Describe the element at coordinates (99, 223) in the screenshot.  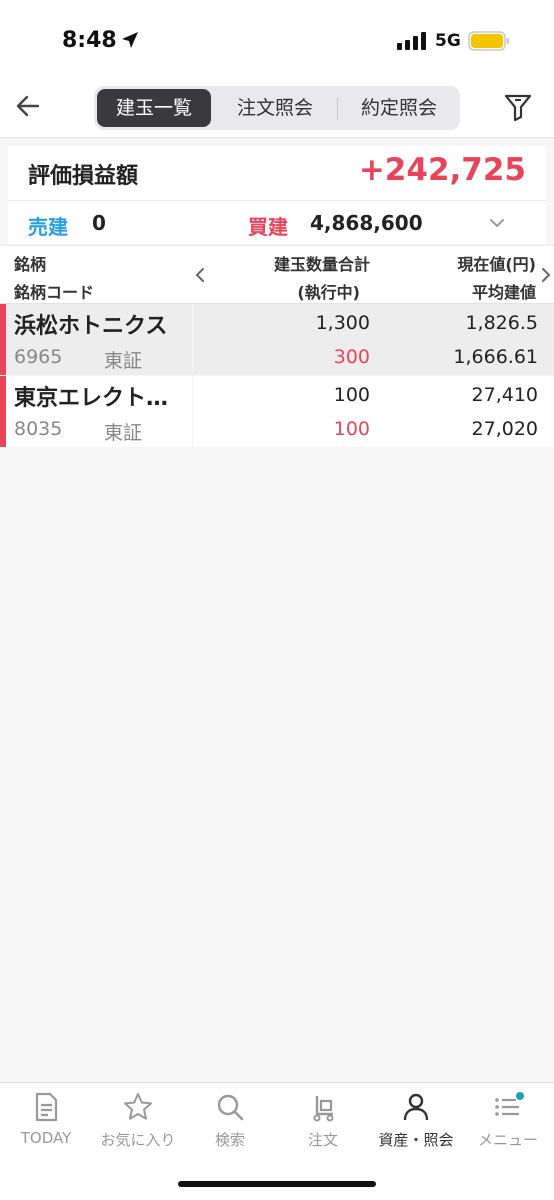
I see `sell-position-value: 0` at that location.